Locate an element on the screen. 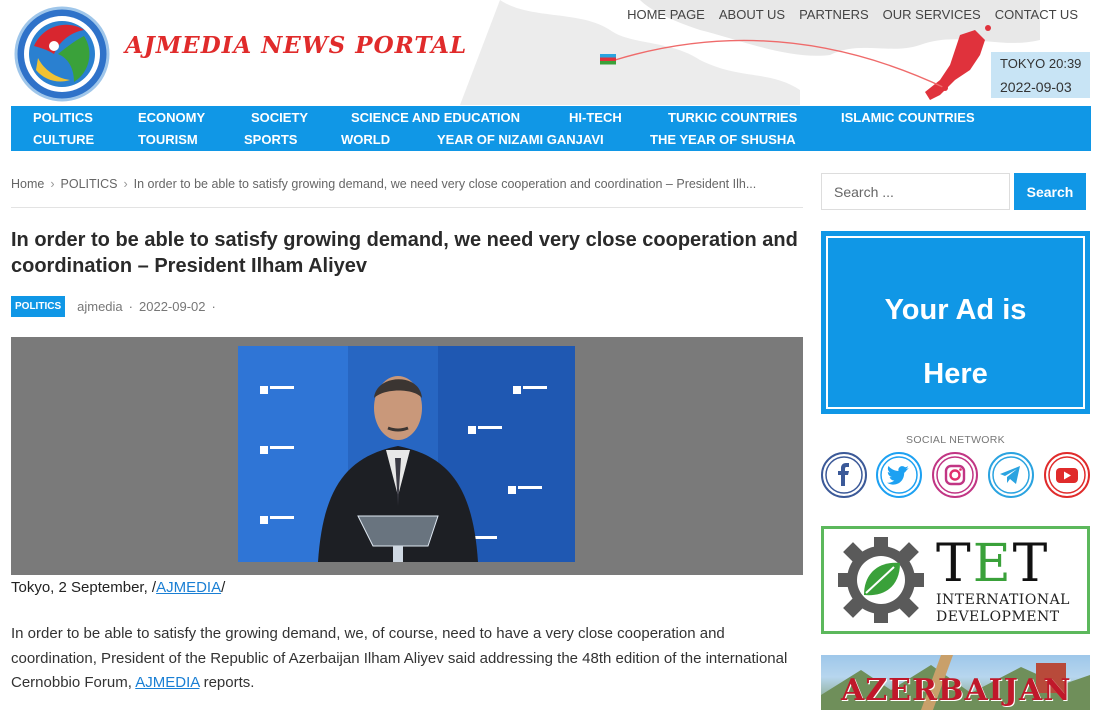 The height and width of the screenshot is (710, 1098). topnav-about: ABOUT US is located at coordinates (752, 14).